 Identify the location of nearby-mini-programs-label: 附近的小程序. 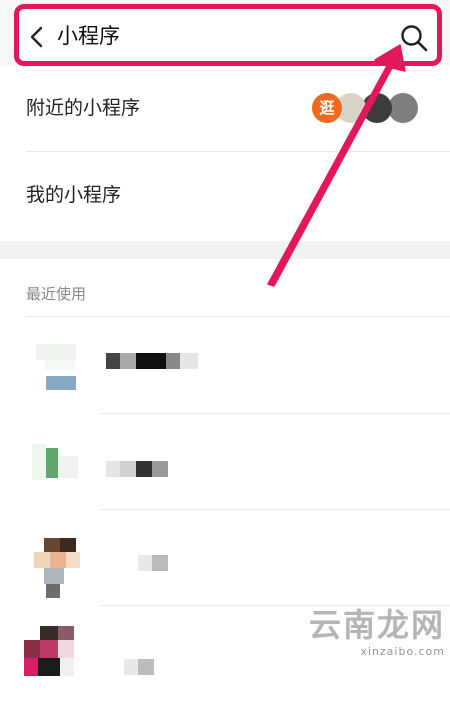
(83, 108).